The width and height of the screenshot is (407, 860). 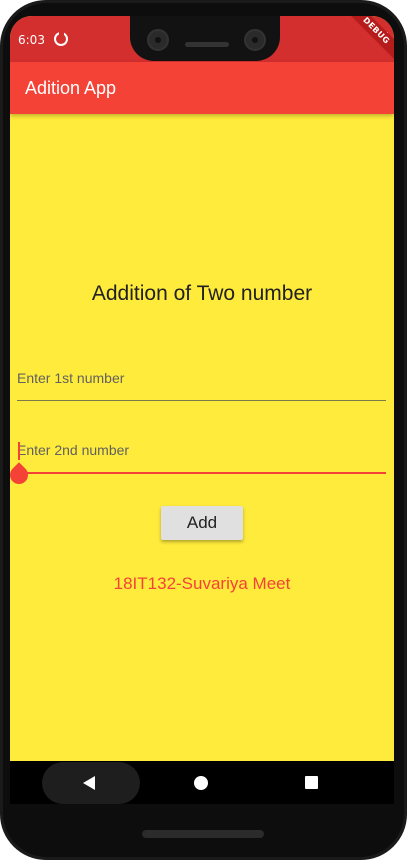 What do you see at coordinates (202, 583) in the screenshot?
I see `author-credit: 18IT132-Suvariya Meet` at bounding box center [202, 583].